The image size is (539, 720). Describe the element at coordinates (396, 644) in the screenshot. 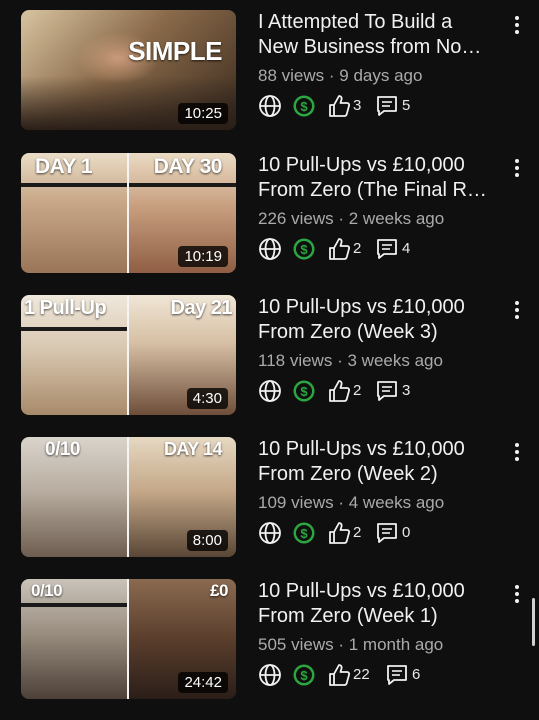

I see `upload-age: 1 month ago` at that location.